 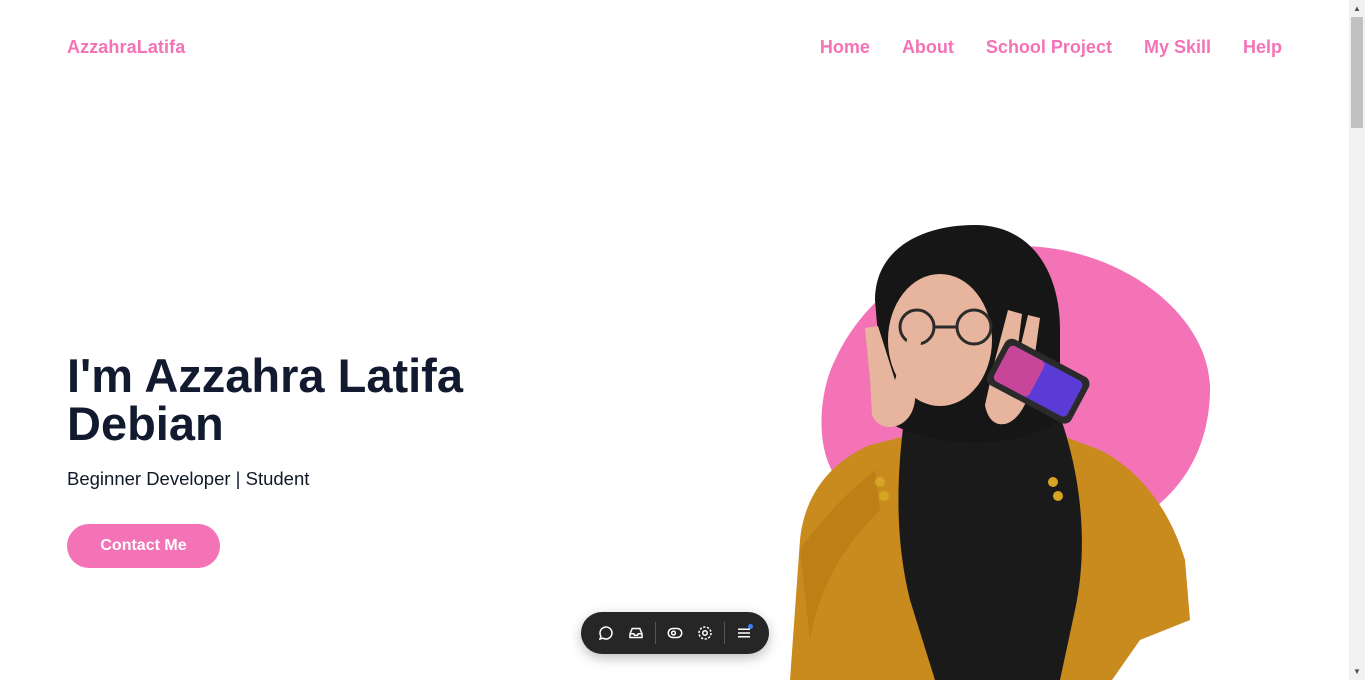 What do you see at coordinates (143, 546) in the screenshot?
I see `contact-me-button: Contact Me` at bounding box center [143, 546].